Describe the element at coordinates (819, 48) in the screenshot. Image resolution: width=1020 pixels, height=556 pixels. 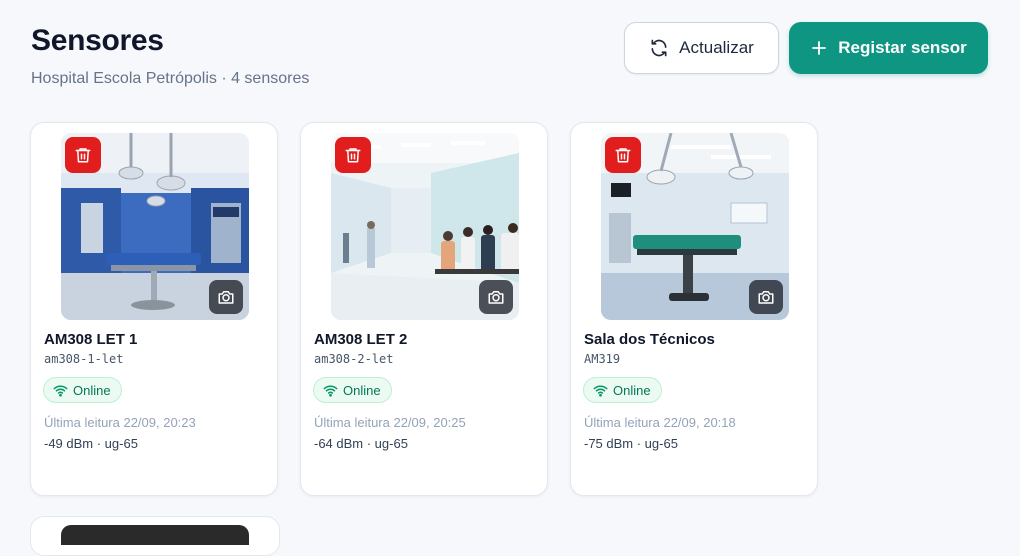
I see `plus-icon` at that location.